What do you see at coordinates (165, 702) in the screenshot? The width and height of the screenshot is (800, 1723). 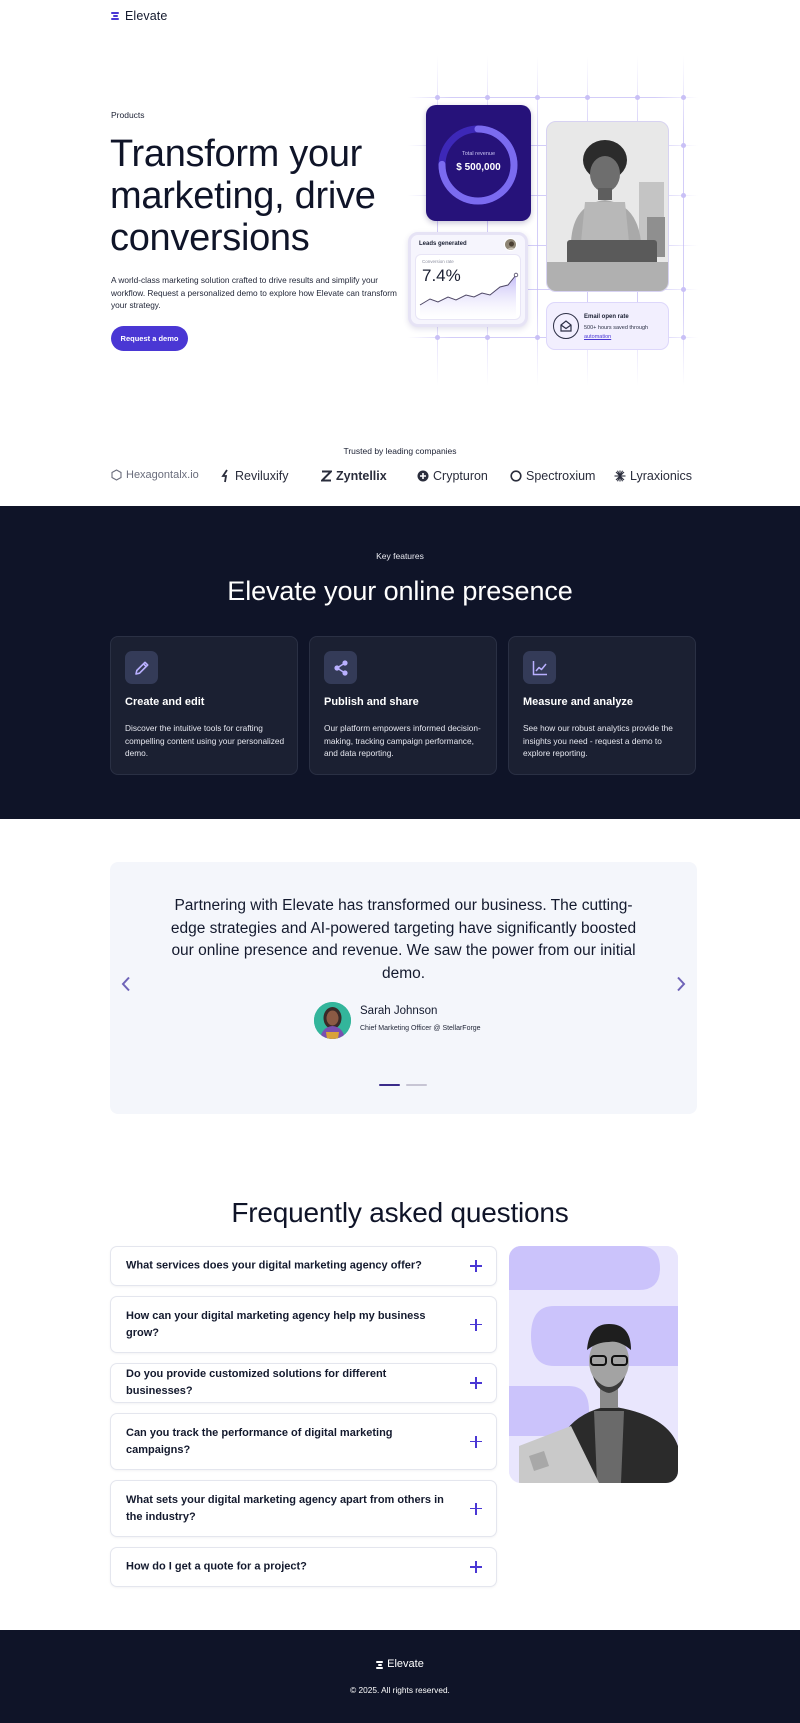 I see `feature-title: Create and edit` at bounding box center [165, 702].